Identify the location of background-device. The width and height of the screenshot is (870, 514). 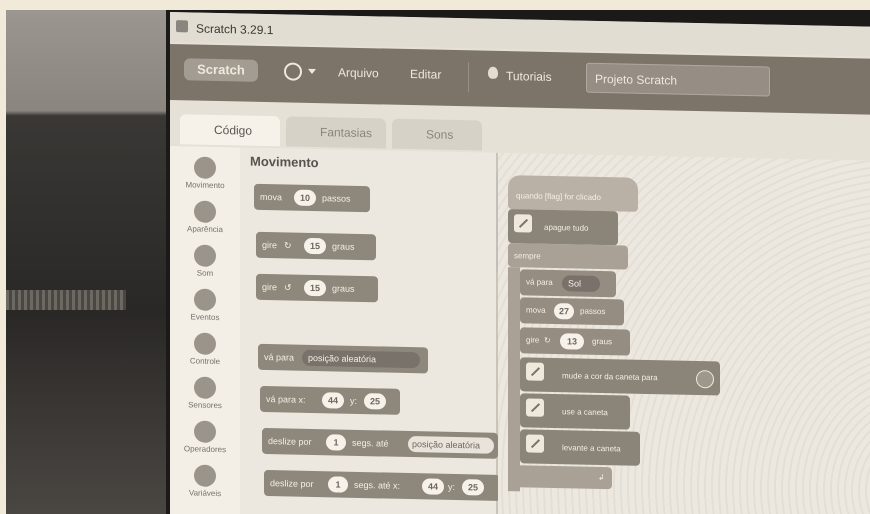
(66, 300).